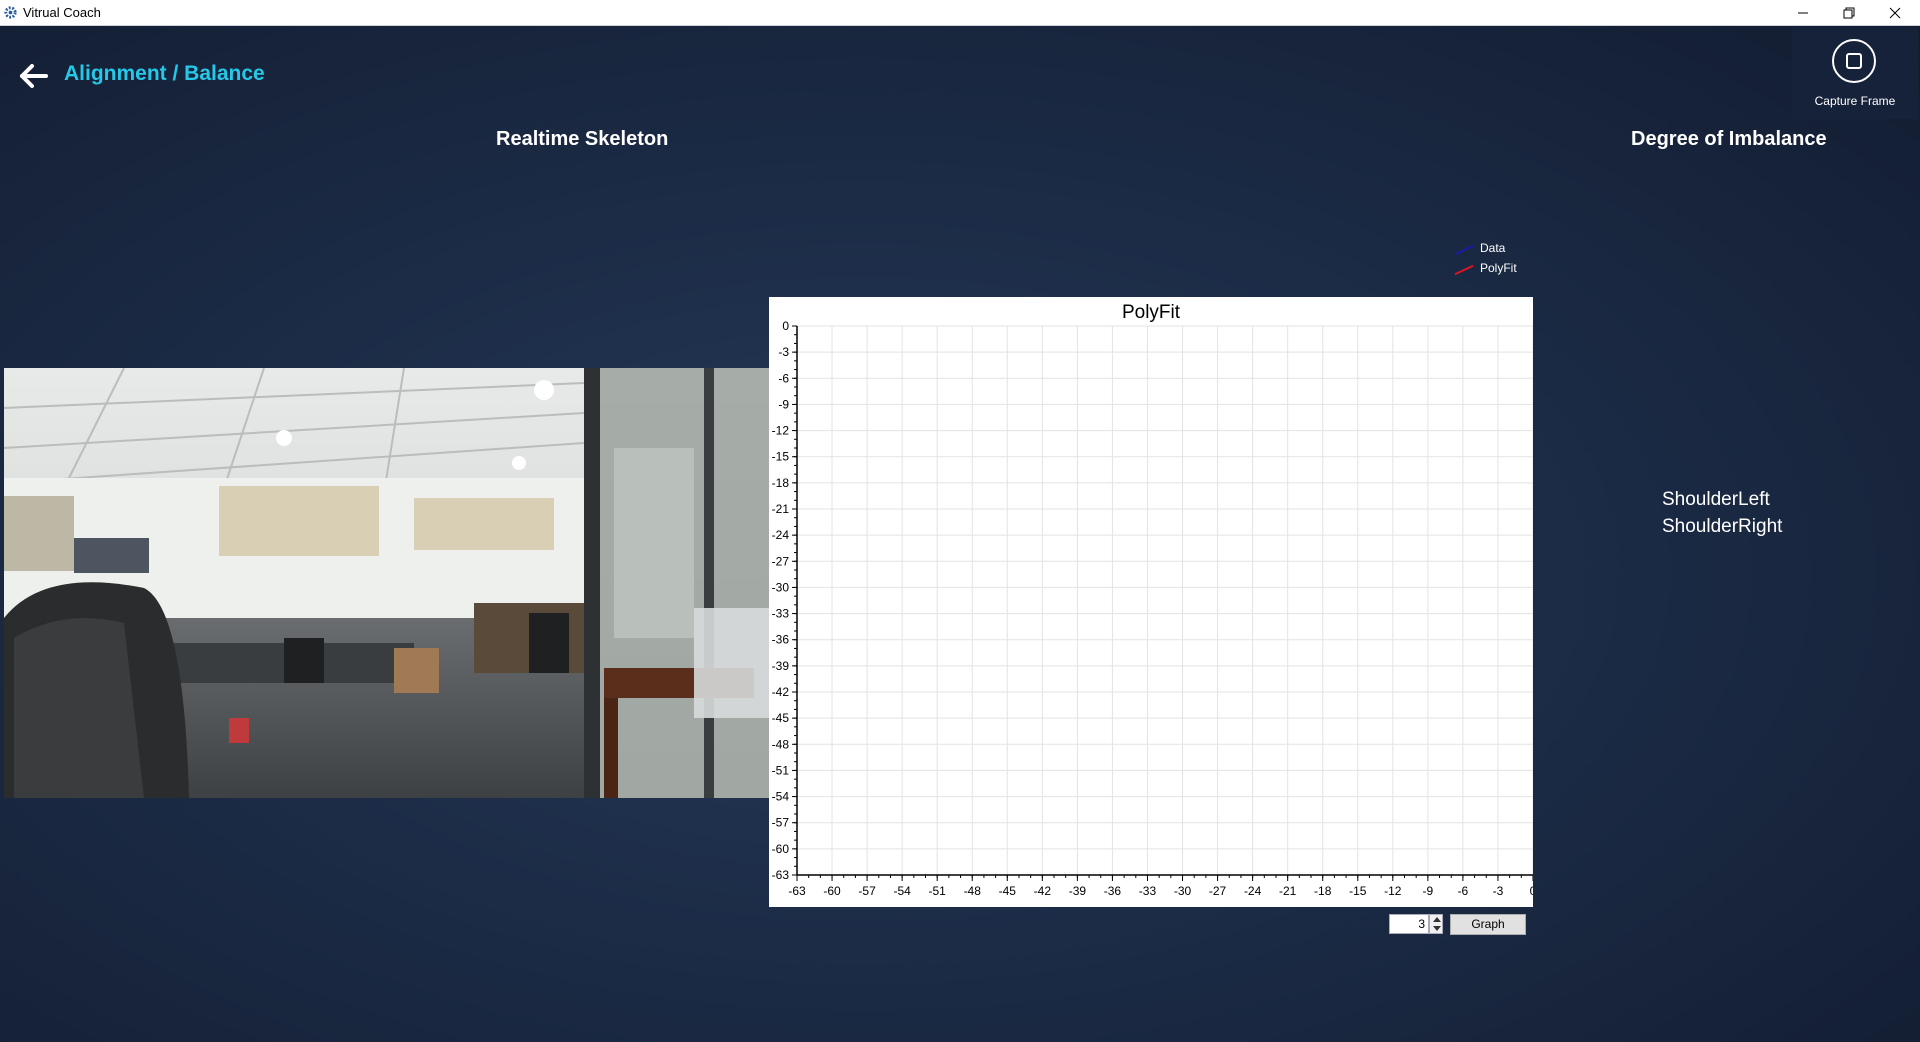  Describe the element at coordinates (781, 561) in the screenshot. I see `y-tick-label: -27` at that location.